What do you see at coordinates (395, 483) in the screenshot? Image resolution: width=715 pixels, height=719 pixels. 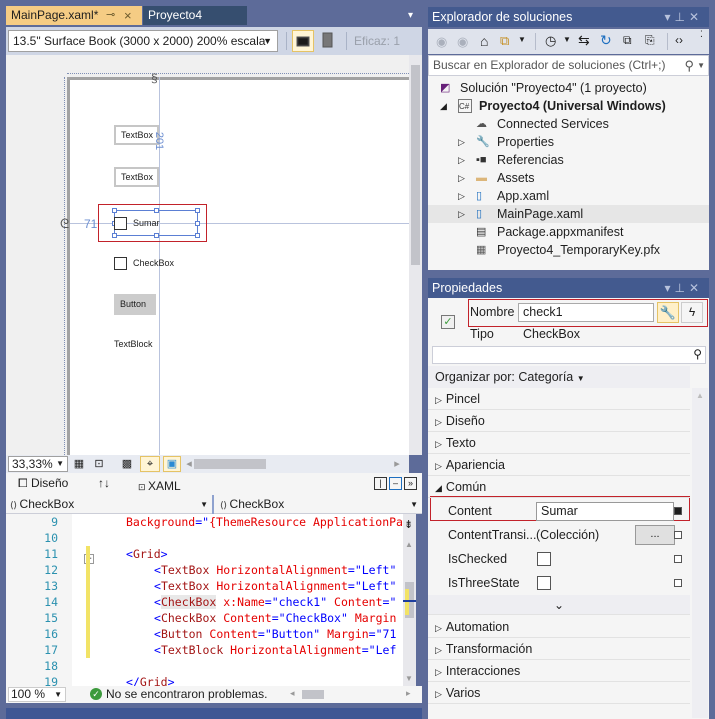 I see `horizontal-split-icon: –` at bounding box center [395, 483].